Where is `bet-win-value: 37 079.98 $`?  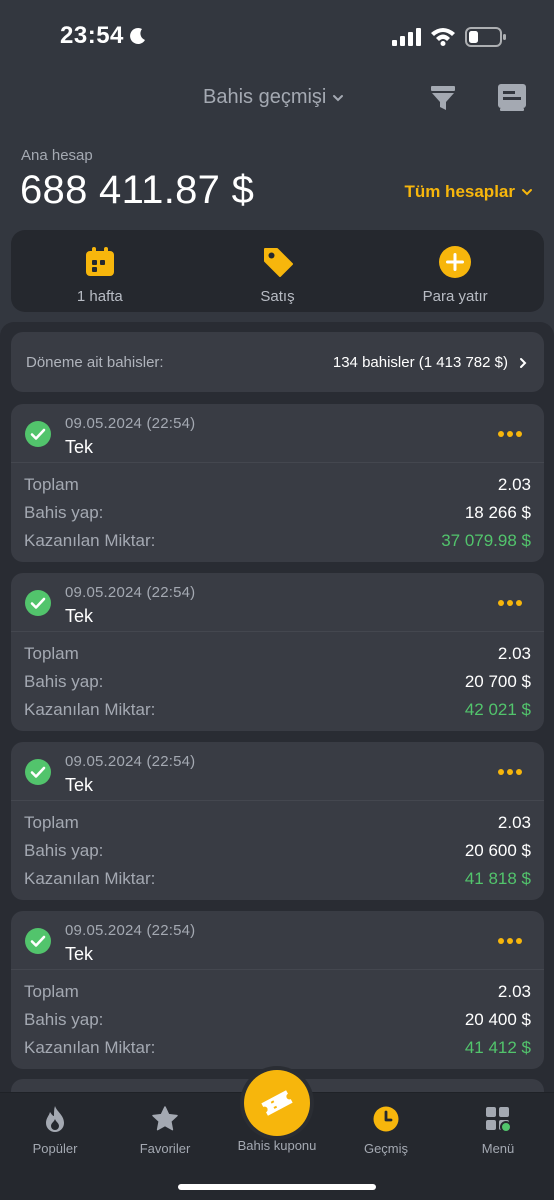
bet-win-value: 37 079.98 $ is located at coordinates (486, 540).